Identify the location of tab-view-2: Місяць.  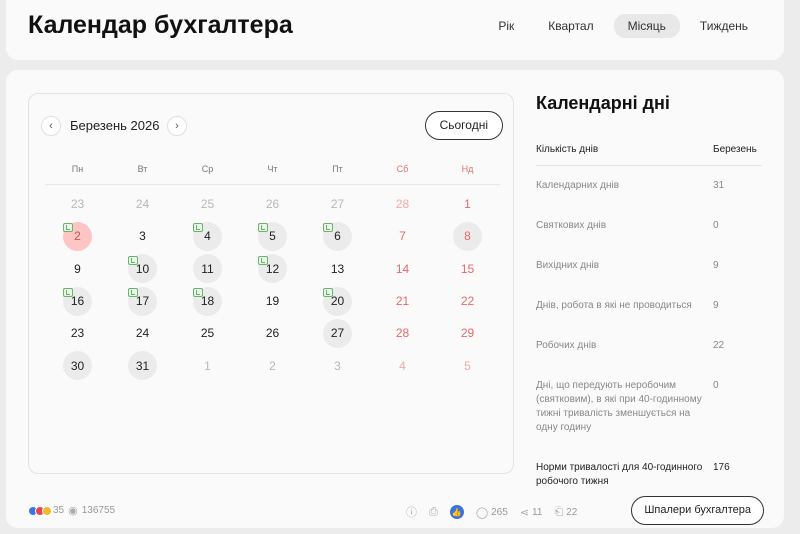
(646, 26).